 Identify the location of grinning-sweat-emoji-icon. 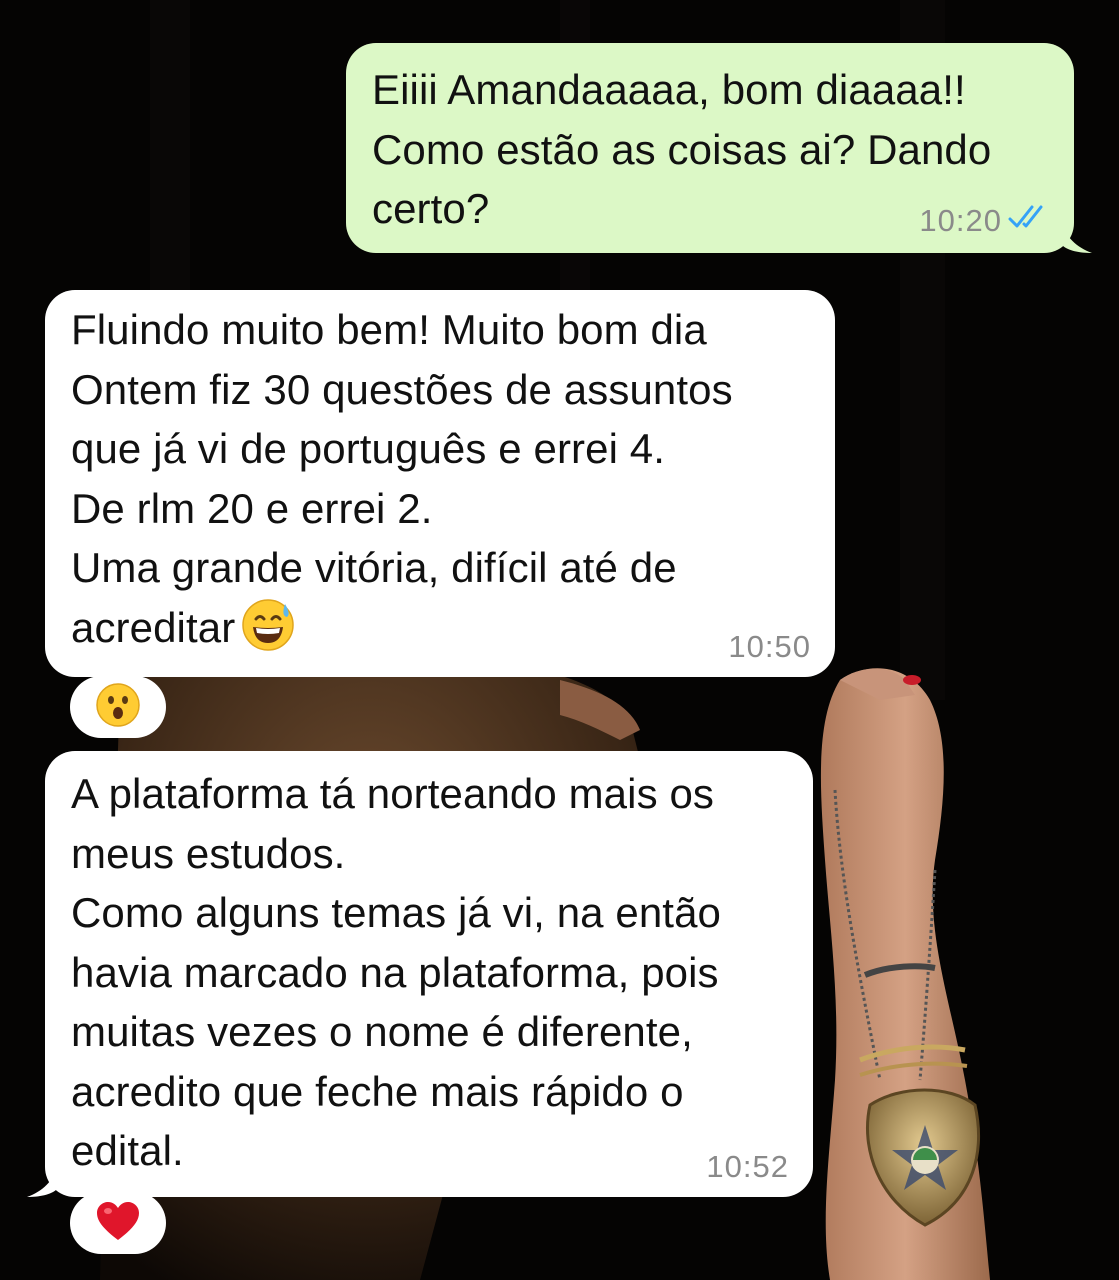
(268, 633).